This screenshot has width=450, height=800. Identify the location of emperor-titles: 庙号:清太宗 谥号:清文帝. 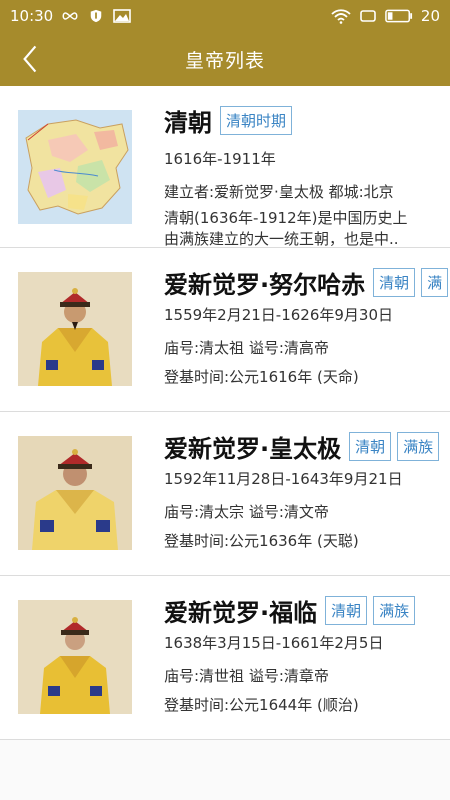
(246, 512).